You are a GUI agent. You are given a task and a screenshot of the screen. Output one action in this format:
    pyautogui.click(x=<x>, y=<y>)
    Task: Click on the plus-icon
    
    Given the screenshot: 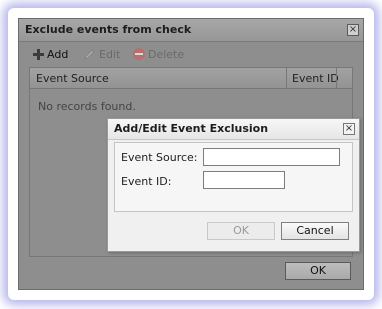 What is the action you would take?
    pyautogui.click(x=38, y=54)
    